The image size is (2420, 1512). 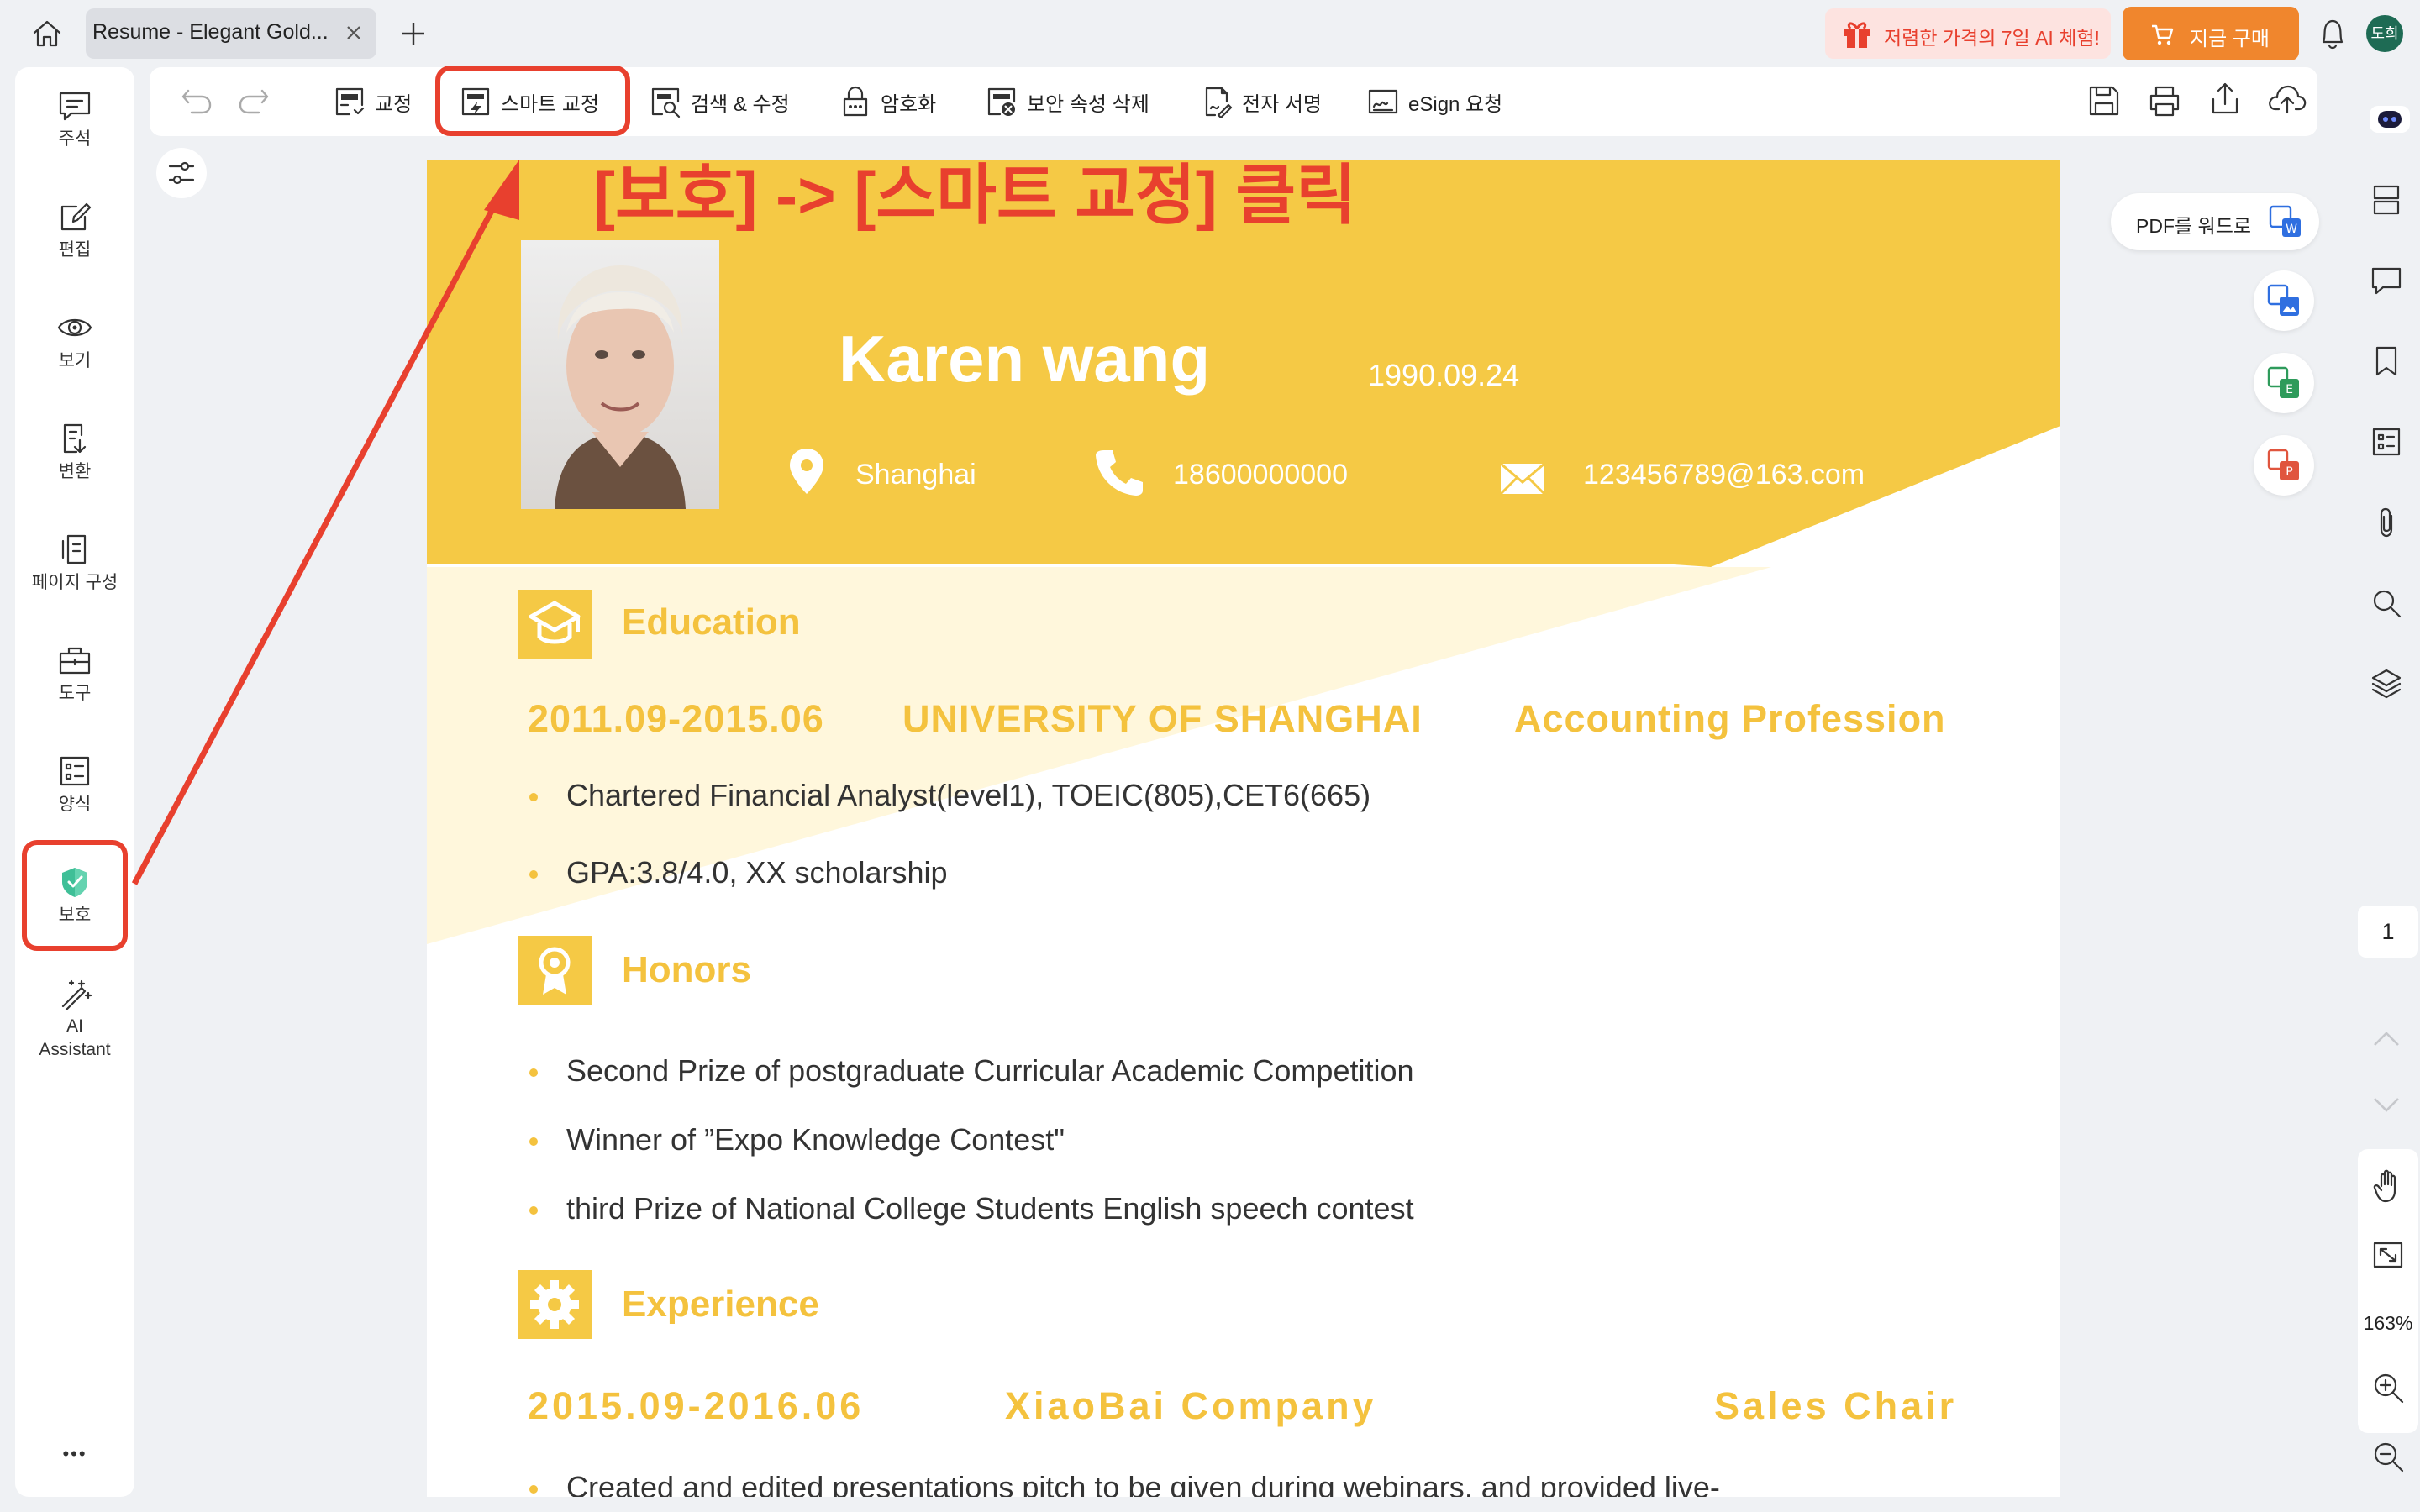 I want to click on sidebar-item-convert: 변환, so click(x=75, y=453).